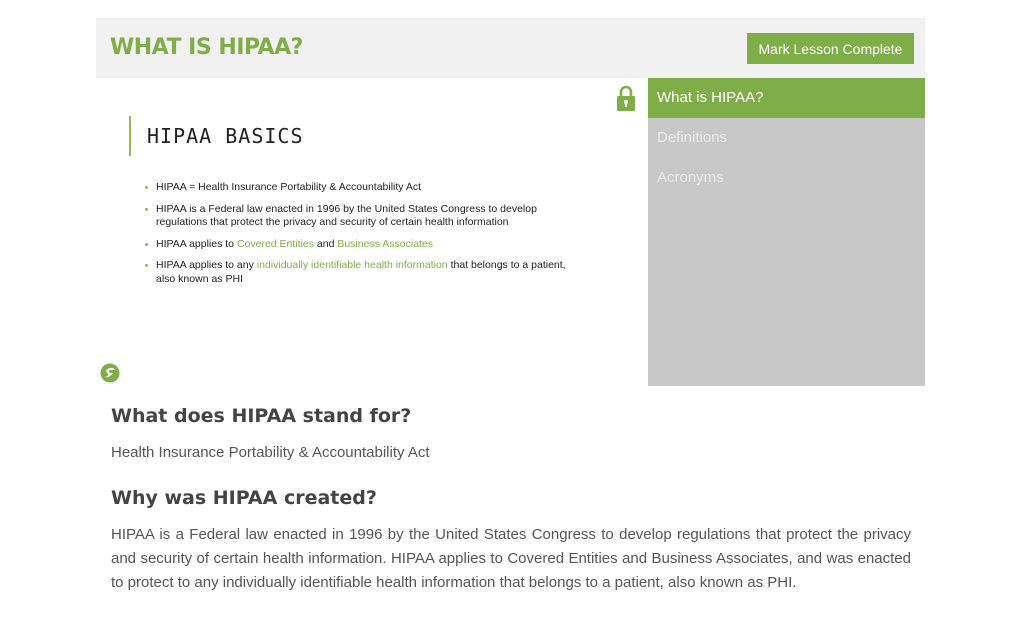 This screenshot has height=640, width=1022. I want to click on page-title: WHAT IS HIPAA?, so click(206, 47).